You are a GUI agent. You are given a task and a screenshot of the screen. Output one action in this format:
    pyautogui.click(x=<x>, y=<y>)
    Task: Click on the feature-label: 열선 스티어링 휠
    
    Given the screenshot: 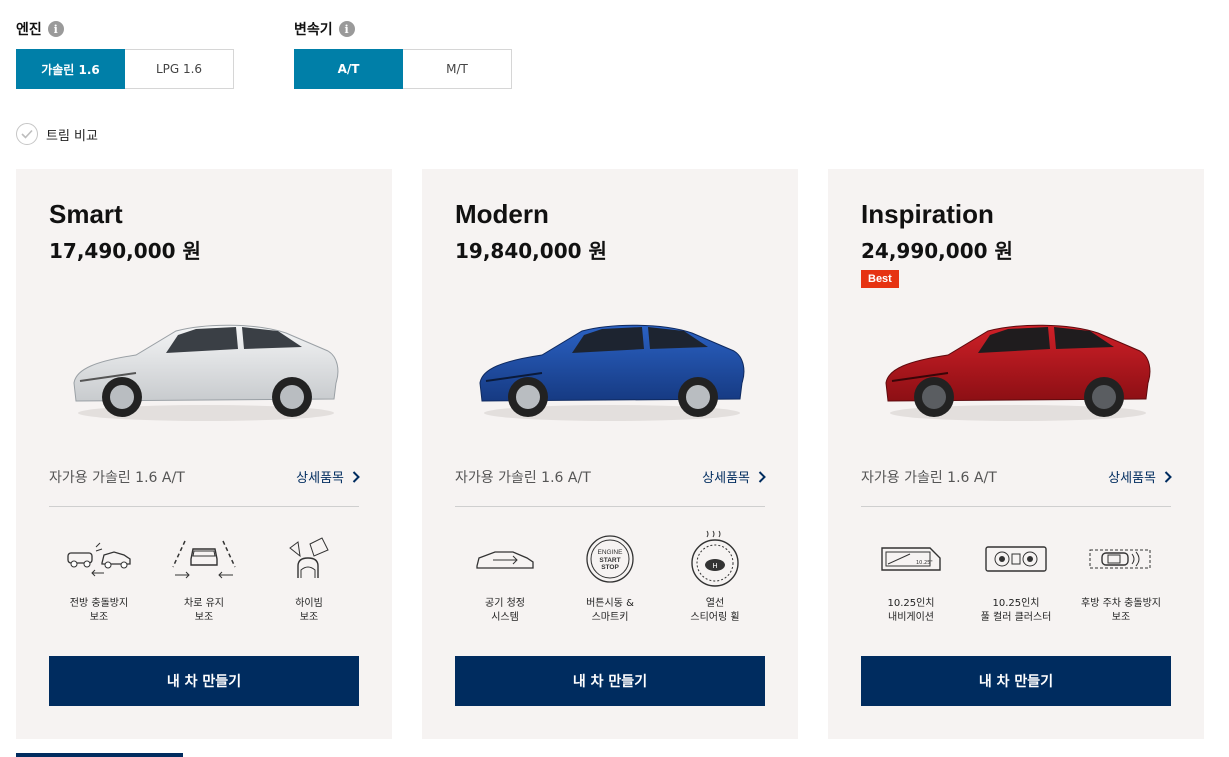 What is the action you would take?
    pyautogui.click(x=715, y=610)
    